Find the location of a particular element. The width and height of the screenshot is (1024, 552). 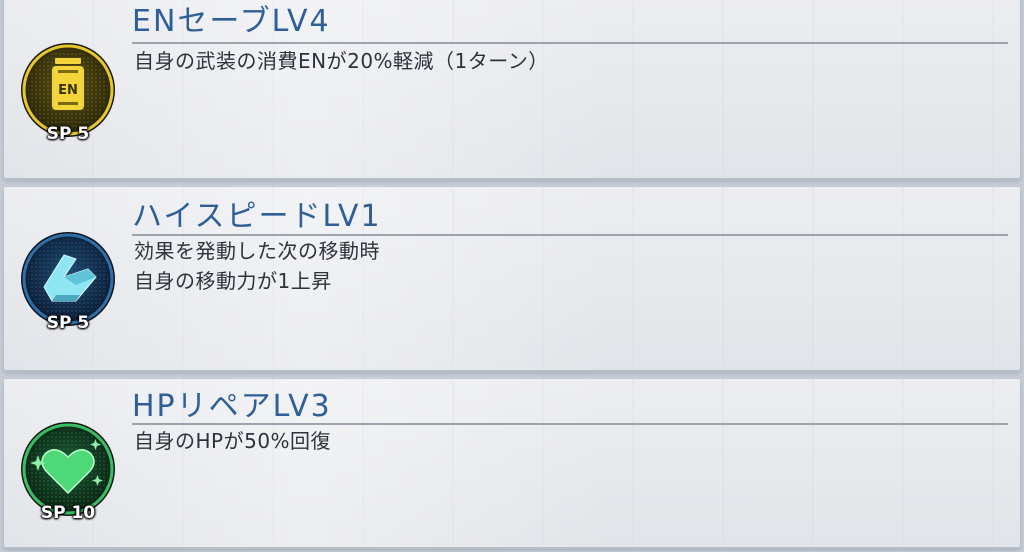

description-line: 自身のHPが50%回復 is located at coordinates (233, 441).